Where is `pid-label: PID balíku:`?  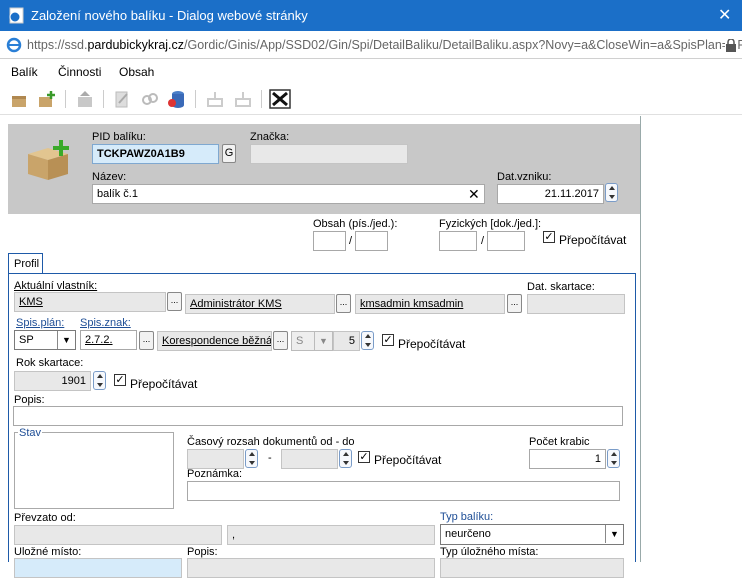 pid-label: PID balíku: is located at coordinates (119, 137).